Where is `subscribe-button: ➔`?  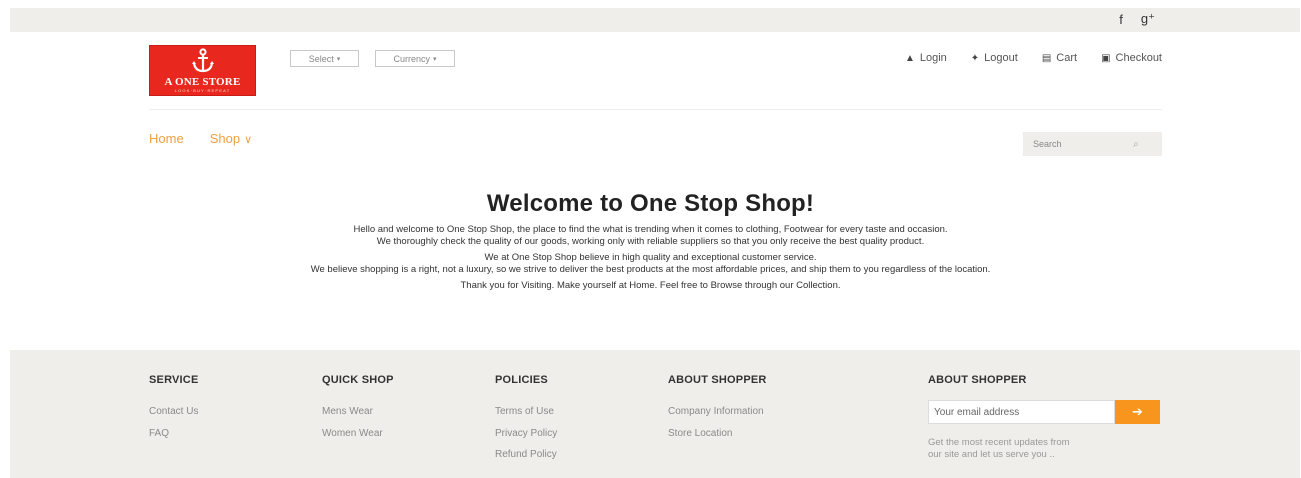 subscribe-button: ➔ is located at coordinates (1137, 412).